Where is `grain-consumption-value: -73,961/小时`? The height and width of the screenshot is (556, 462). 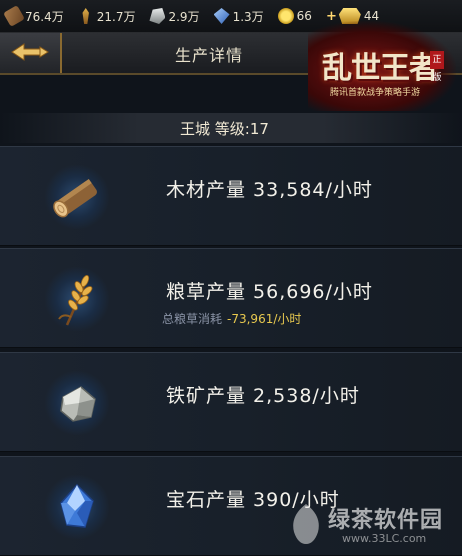
grain-consumption-value: -73,961/小时 is located at coordinates (264, 319).